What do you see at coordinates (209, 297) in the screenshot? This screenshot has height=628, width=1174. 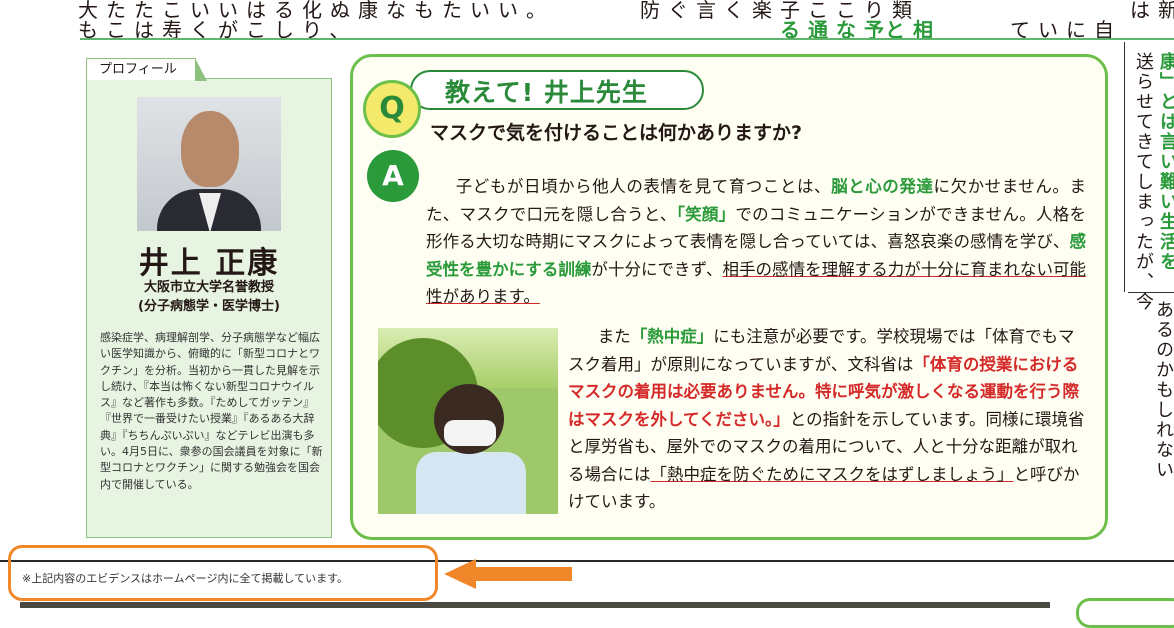 I see `profile-role: 大阪市立大学名誉教授 (分子病態学・医学博士)` at bounding box center [209, 297].